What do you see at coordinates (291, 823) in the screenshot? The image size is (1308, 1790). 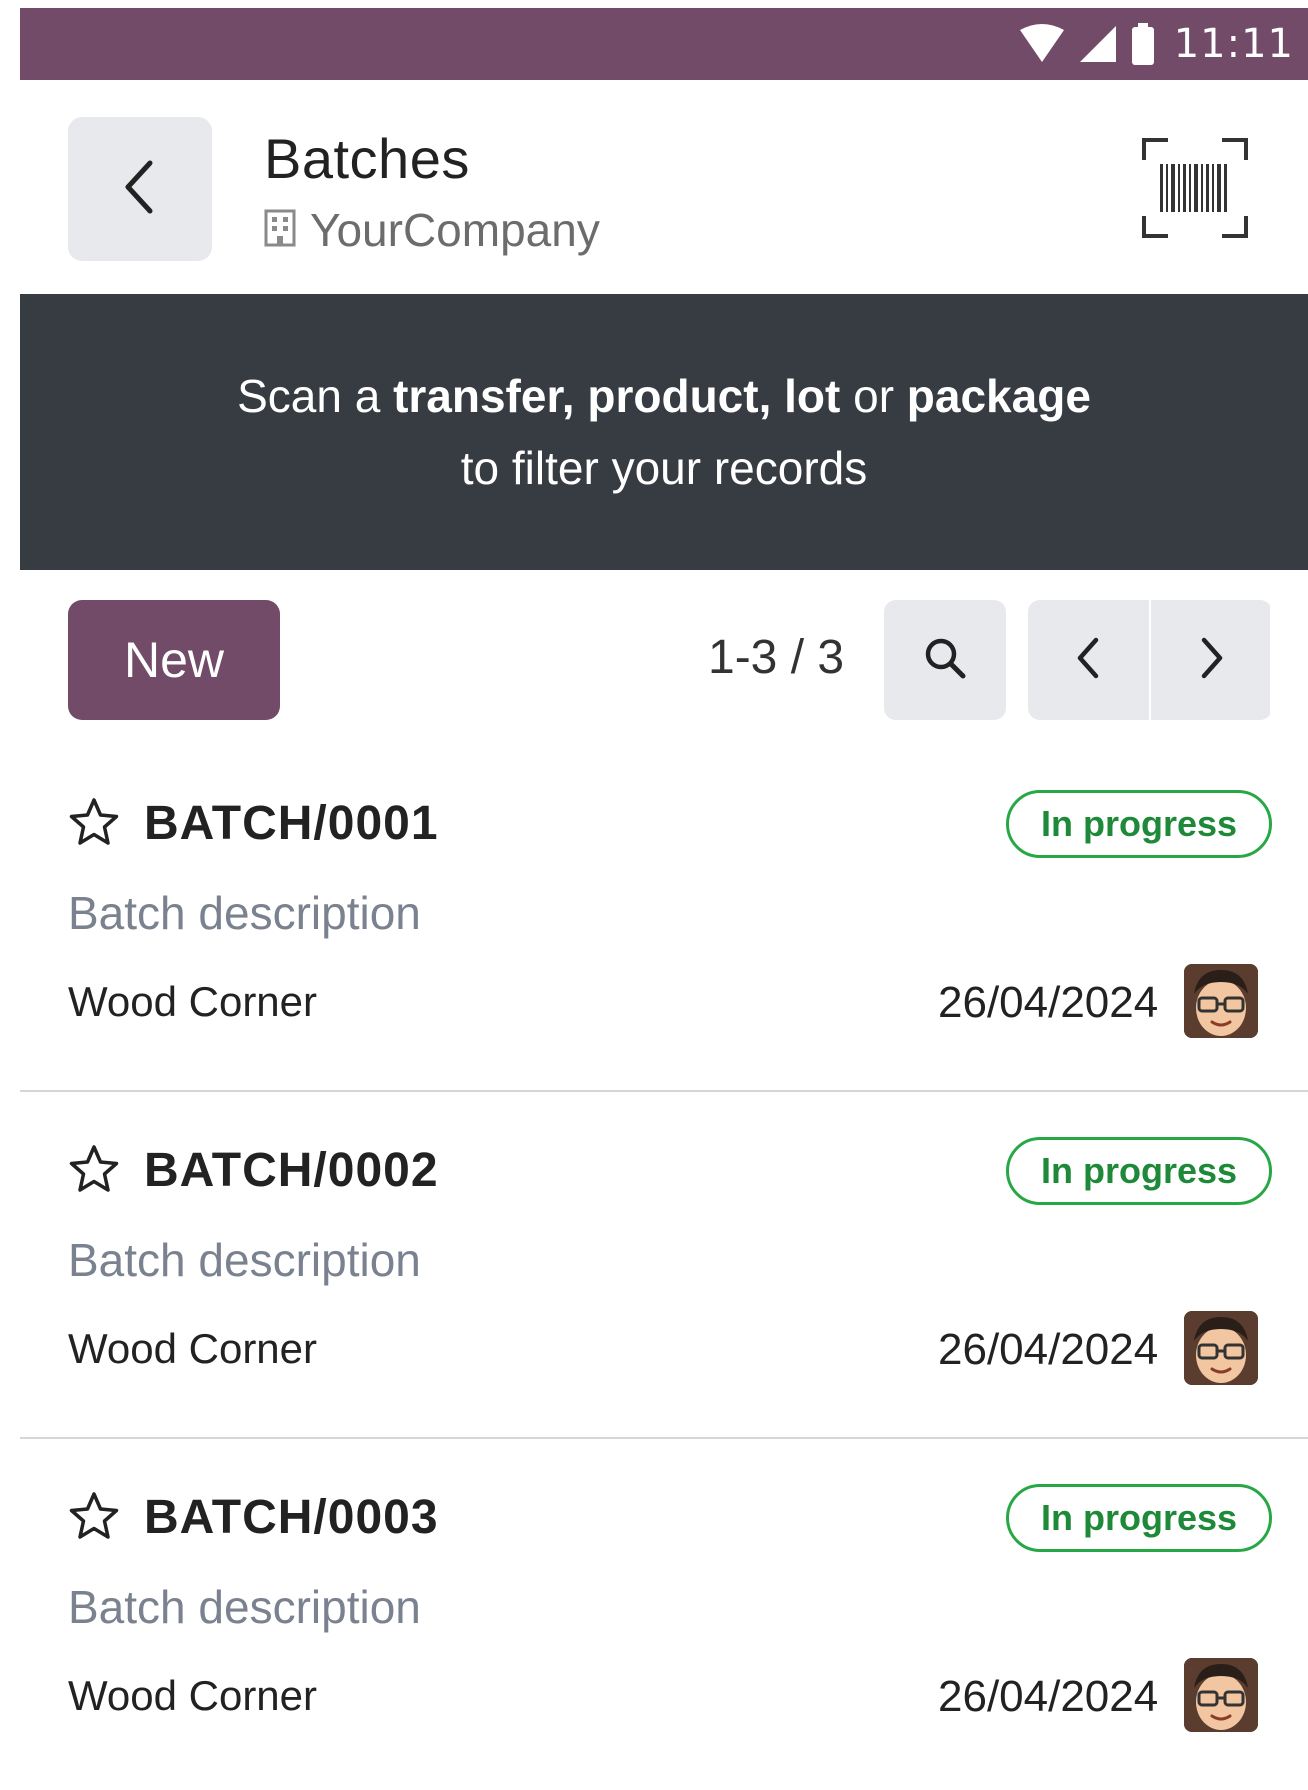 I see `record-name: BATCH/0001` at bounding box center [291, 823].